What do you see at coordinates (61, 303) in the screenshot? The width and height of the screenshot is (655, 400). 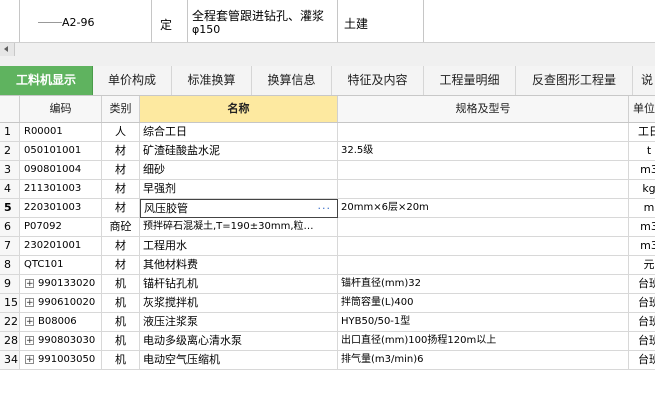 I see `code-cell: +990610020` at bounding box center [61, 303].